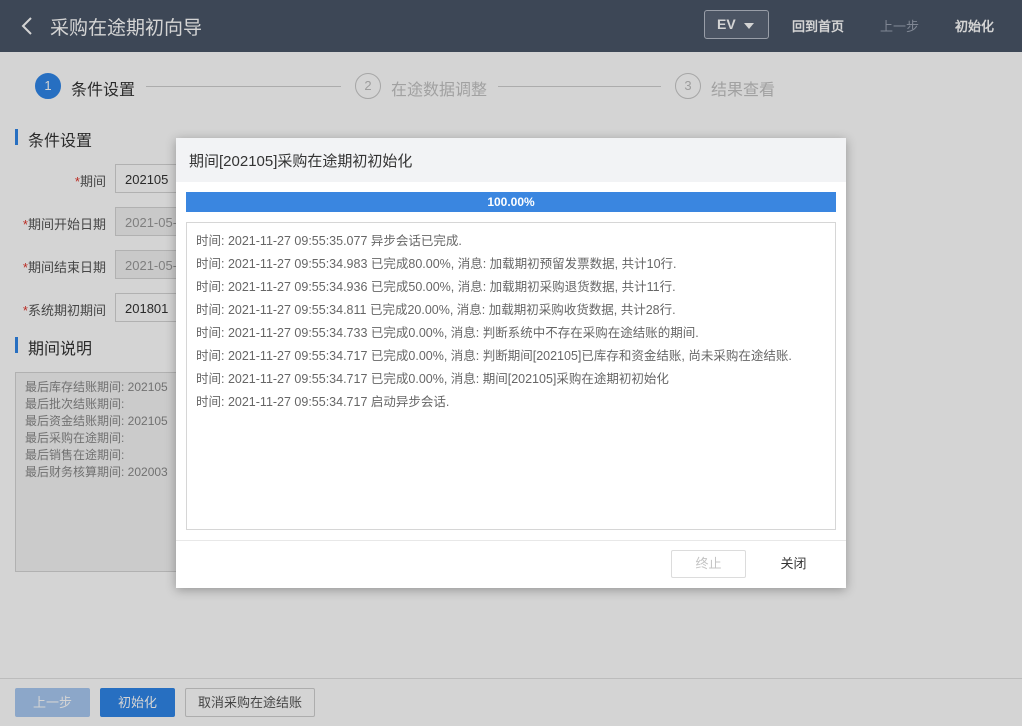 The image size is (1022, 726). I want to click on stop-button: 终止, so click(708, 564).